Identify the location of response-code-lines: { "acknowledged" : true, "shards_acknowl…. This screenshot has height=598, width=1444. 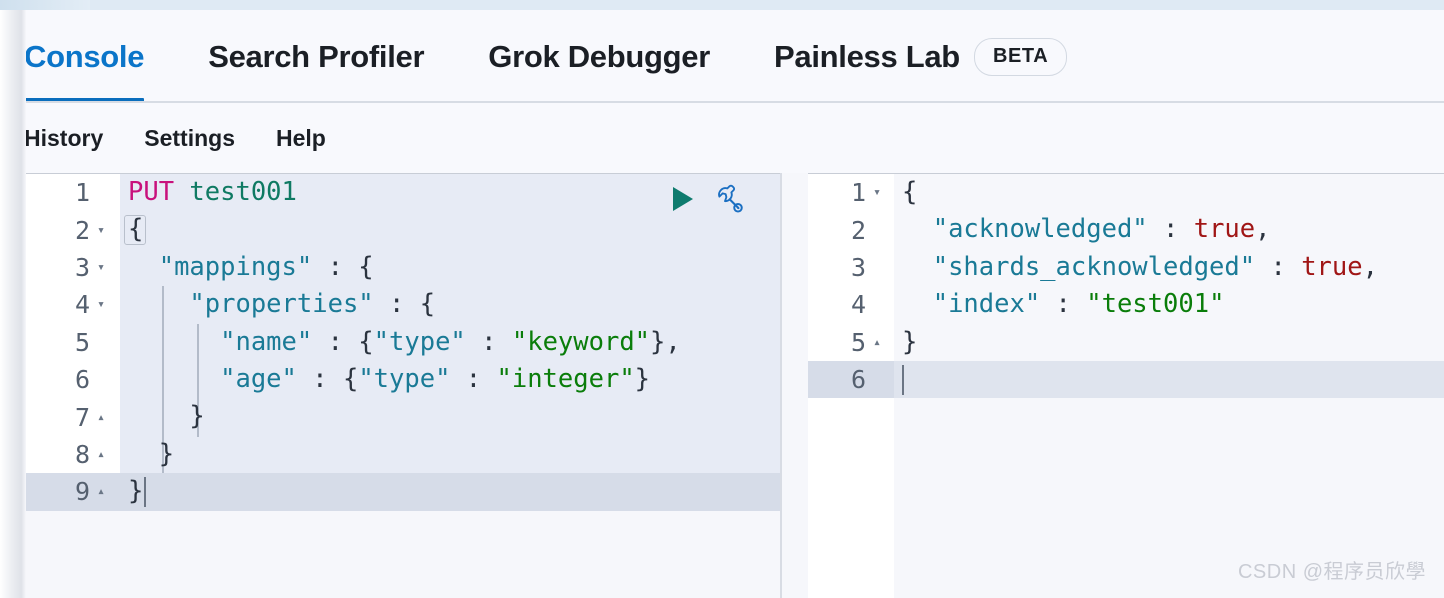
(1169, 286).